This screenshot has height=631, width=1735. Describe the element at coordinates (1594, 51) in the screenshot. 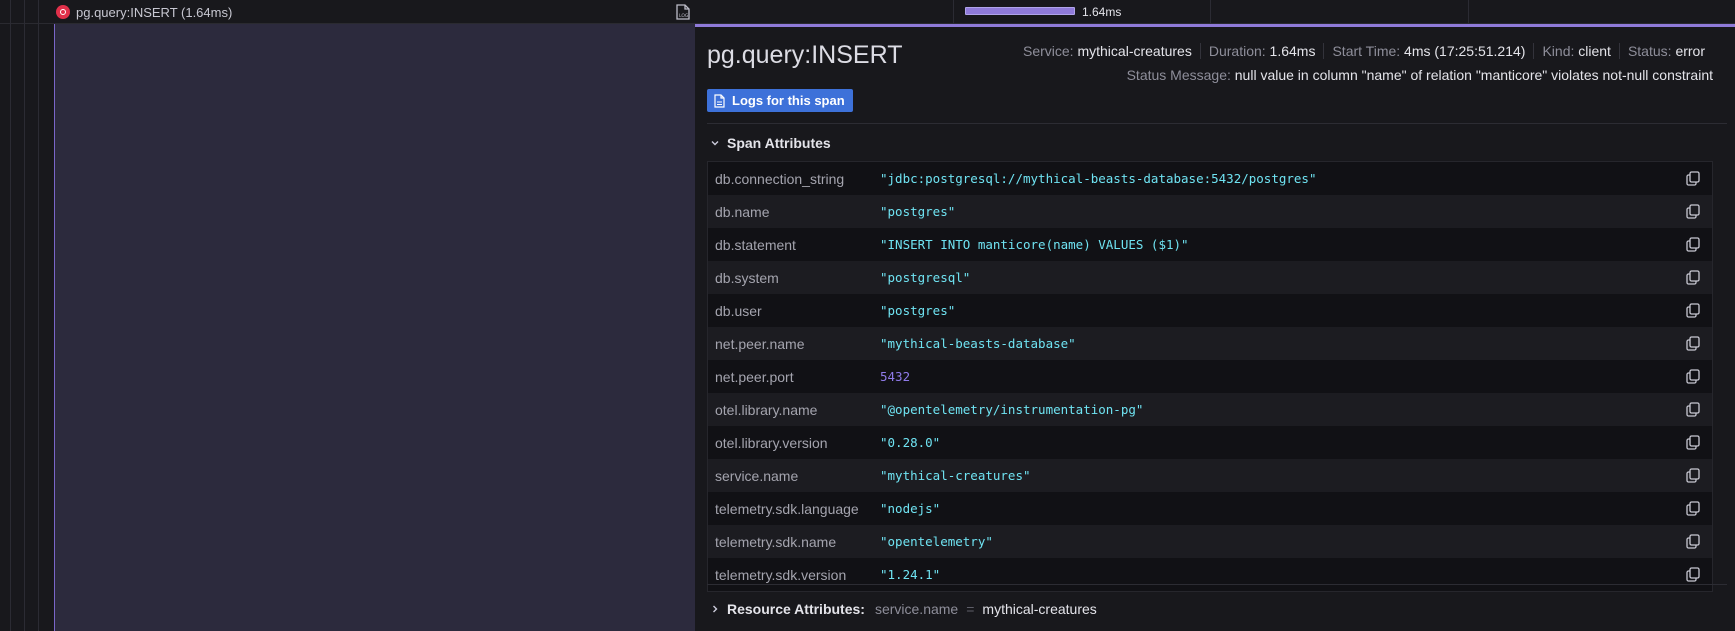

I see `meta-value: client` at that location.